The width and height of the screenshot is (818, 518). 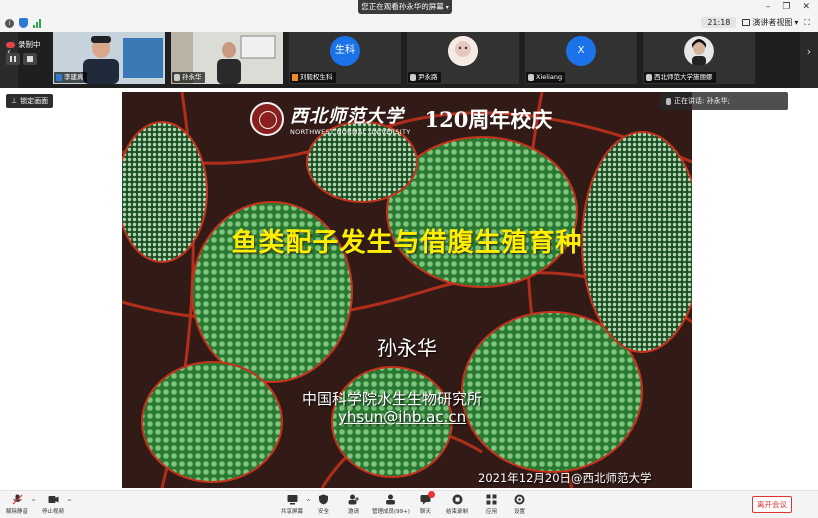 I want to click on apps-grid-icon, so click(x=491, y=499).